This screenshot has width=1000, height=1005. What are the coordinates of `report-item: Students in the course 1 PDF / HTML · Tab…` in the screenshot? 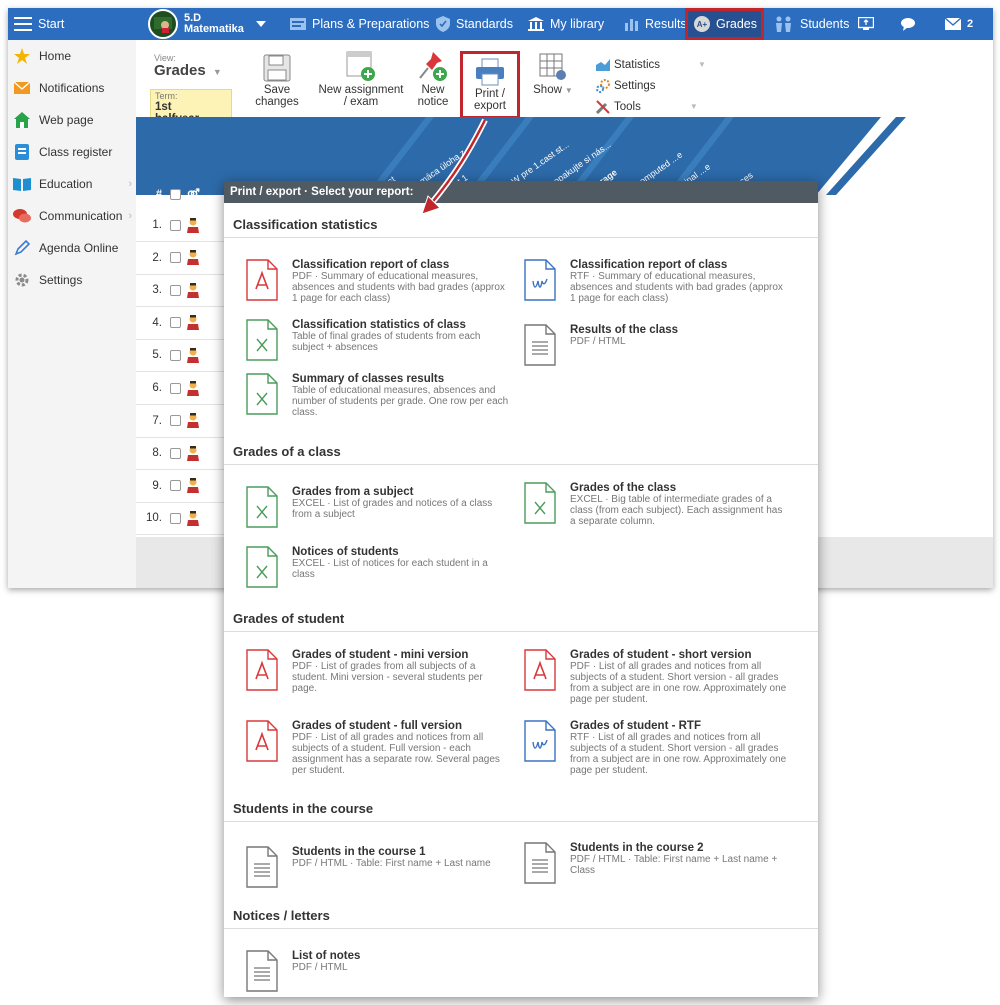 It's located at (381, 876).